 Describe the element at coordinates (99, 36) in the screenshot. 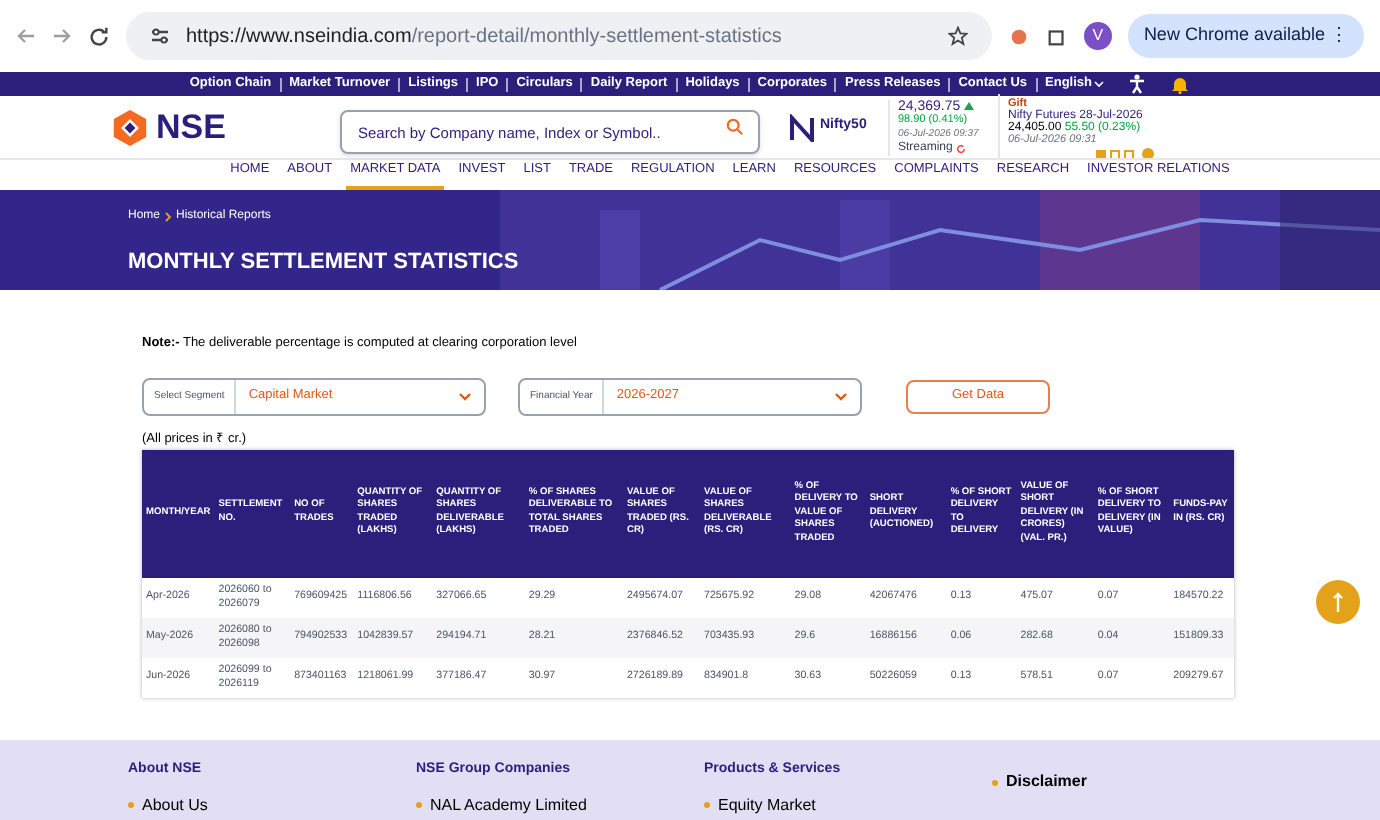

I see `reload-icon` at that location.